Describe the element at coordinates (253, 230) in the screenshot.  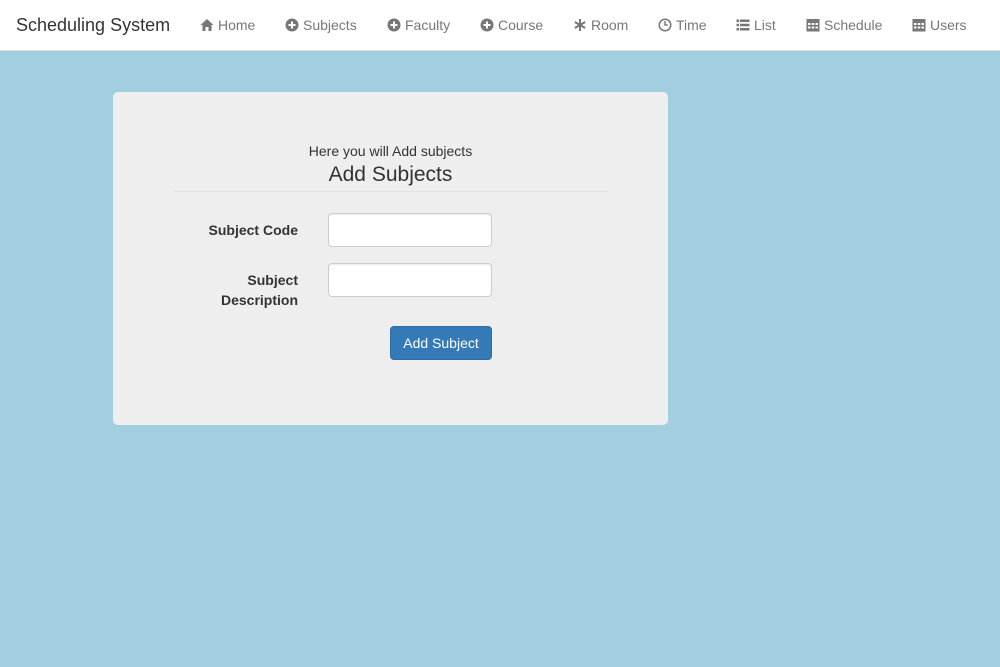
I see `subject-code-label: Subject Code` at that location.